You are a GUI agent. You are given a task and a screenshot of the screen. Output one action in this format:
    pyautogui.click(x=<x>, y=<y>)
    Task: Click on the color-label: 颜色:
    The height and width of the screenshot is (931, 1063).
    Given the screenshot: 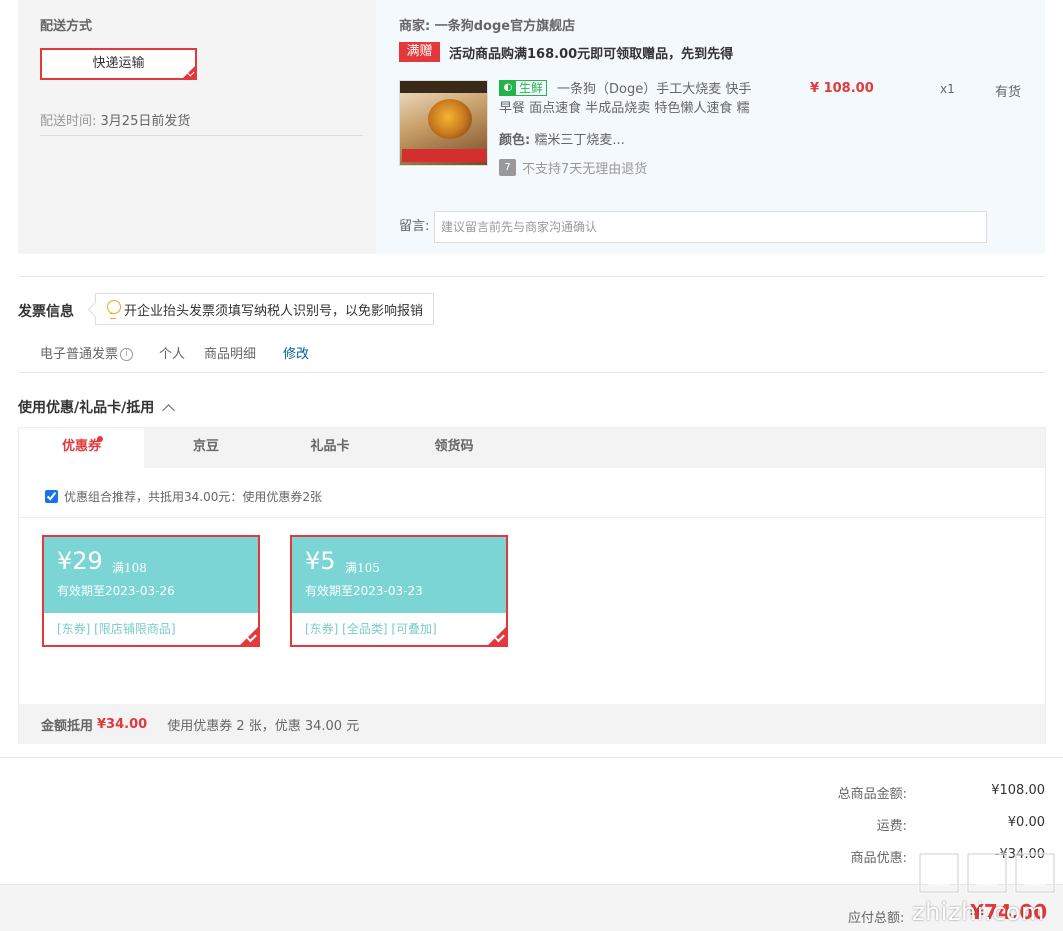 What is the action you would take?
    pyautogui.click(x=515, y=140)
    